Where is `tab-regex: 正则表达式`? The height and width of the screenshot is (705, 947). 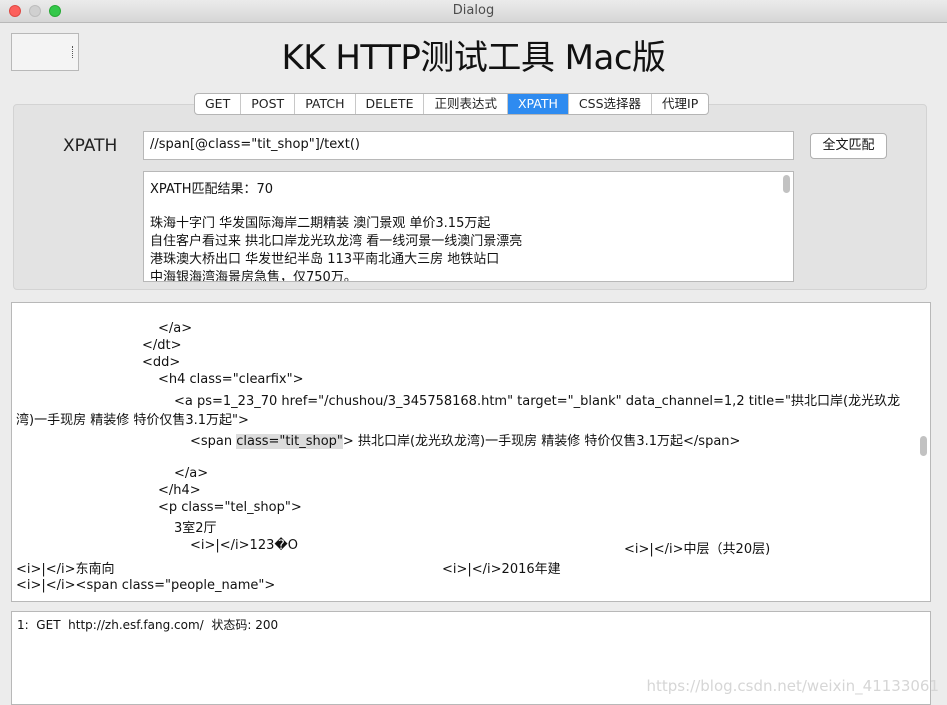
tab-regex: 正则表达式 is located at coordinates (466, 104).